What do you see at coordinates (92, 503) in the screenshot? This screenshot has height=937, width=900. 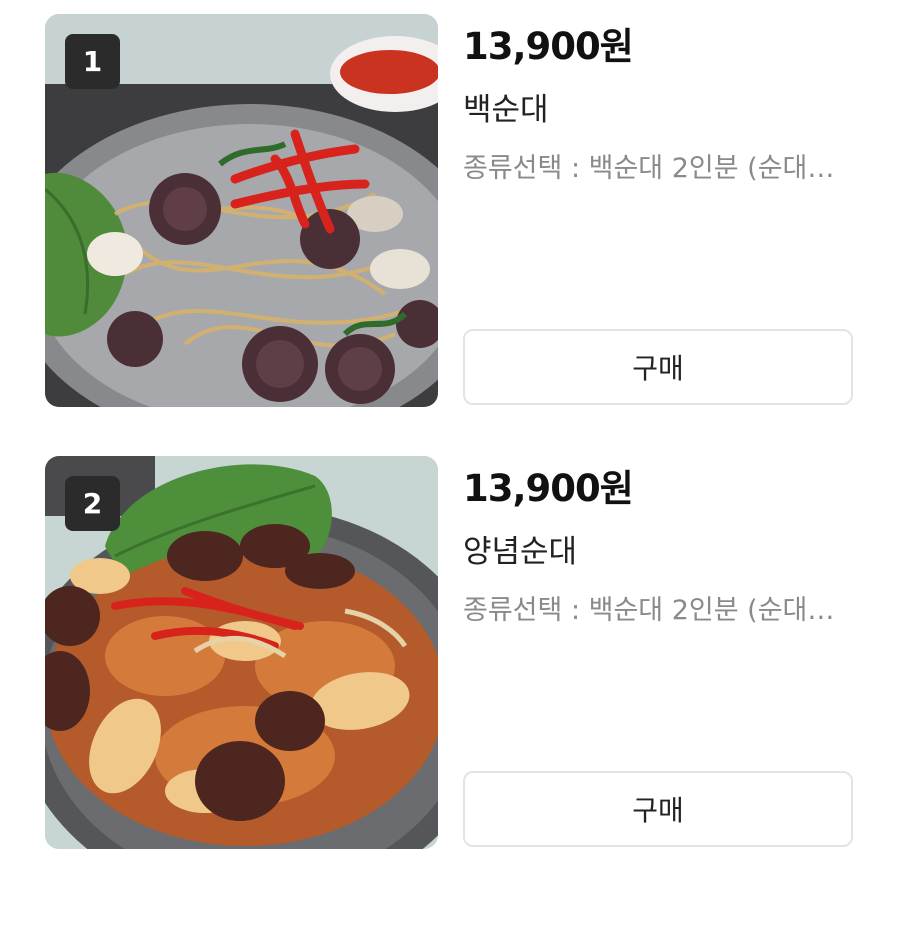 I see `rank-badge: 2` at bounding box center [92, 503].